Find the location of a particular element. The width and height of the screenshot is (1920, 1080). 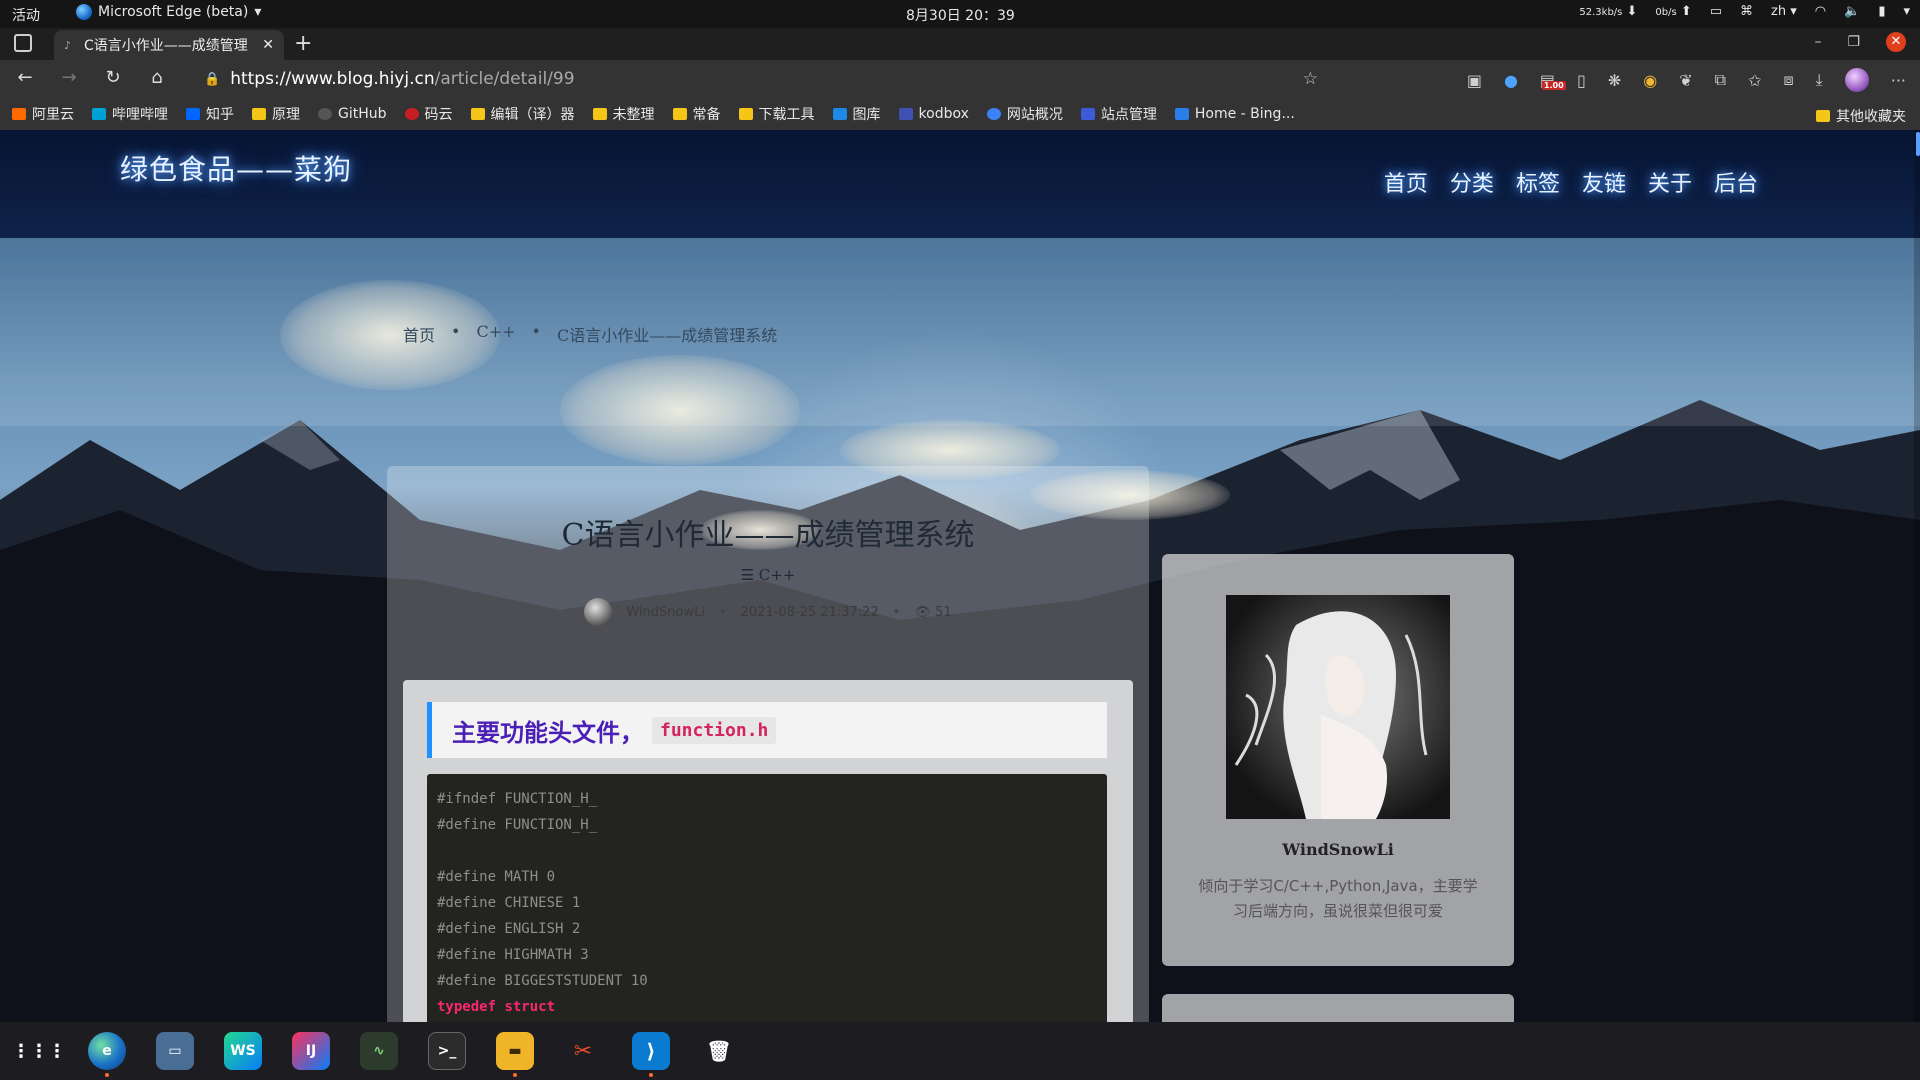

bookmark-item: 阿里云 is located at coordinates (43, 114).